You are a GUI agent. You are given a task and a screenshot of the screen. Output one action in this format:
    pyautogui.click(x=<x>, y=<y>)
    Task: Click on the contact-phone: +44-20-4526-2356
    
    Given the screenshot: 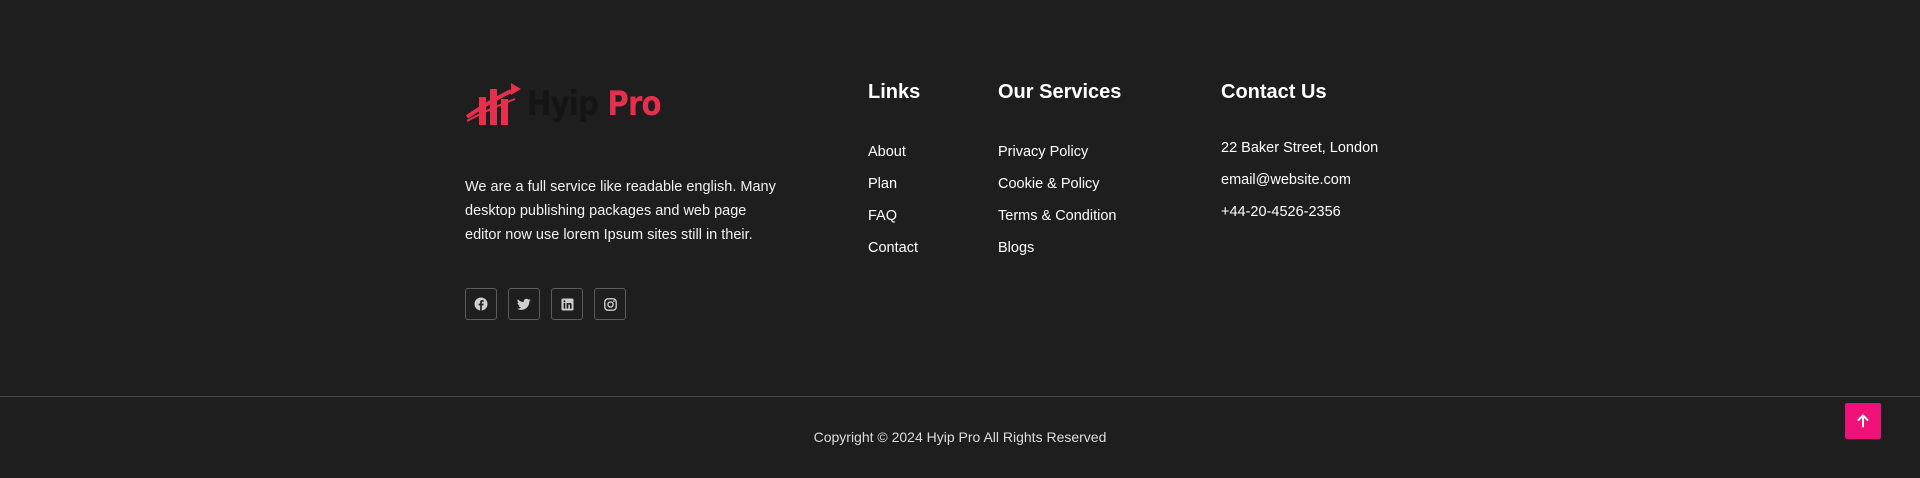 What is the action you would take?
    pyautogui.click(x=1299, y=212)
    